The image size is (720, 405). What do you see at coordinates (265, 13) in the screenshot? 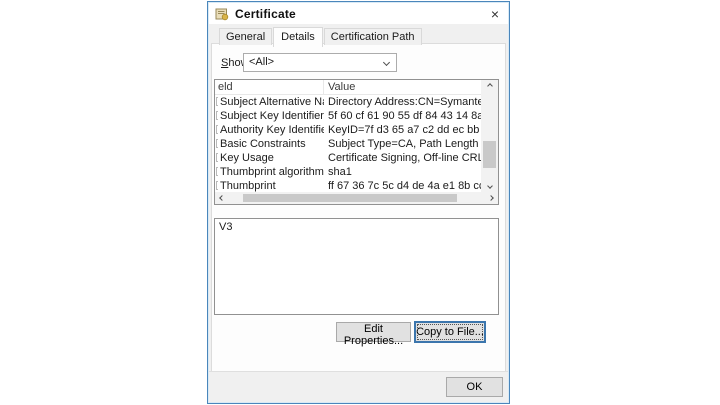
I see `window-title: Certificate` at bounding box center [265, 13].